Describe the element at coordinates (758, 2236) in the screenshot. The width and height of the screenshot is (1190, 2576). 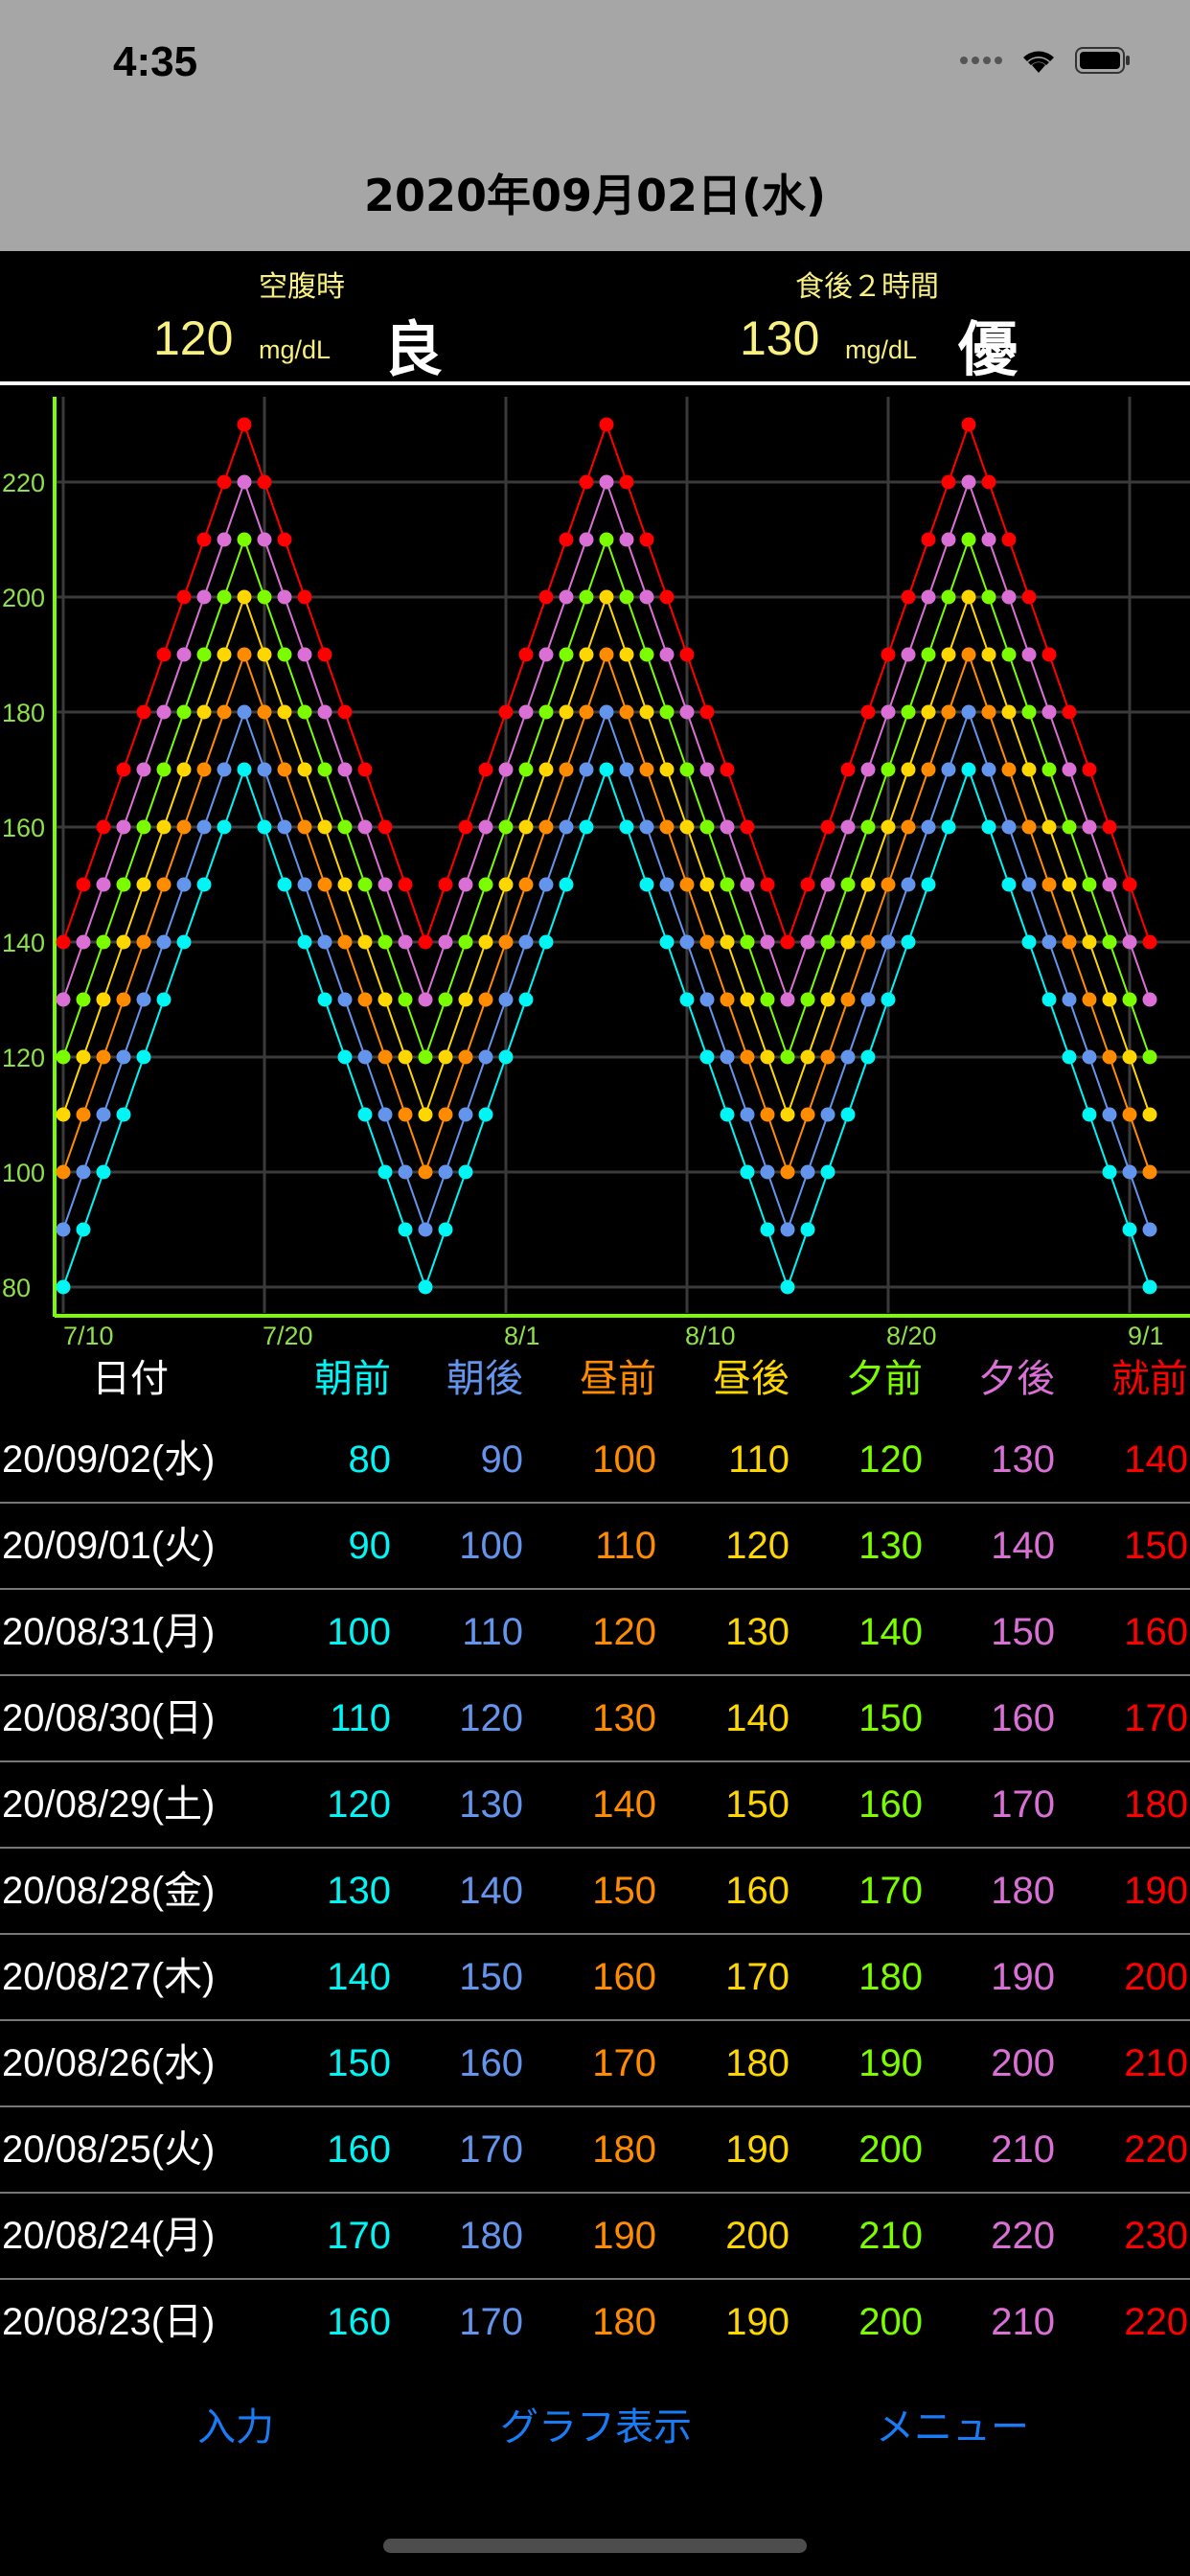
I see `row-value: 200` at that location.